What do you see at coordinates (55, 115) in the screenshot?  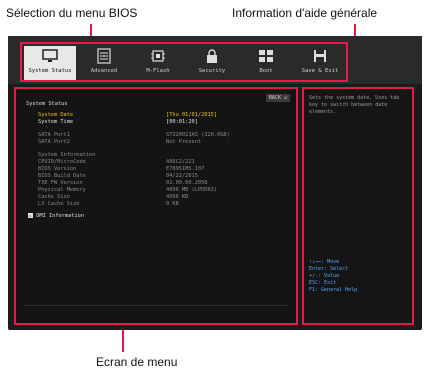 I see `system-date-label: System Date` at bounding box center [55, 115].